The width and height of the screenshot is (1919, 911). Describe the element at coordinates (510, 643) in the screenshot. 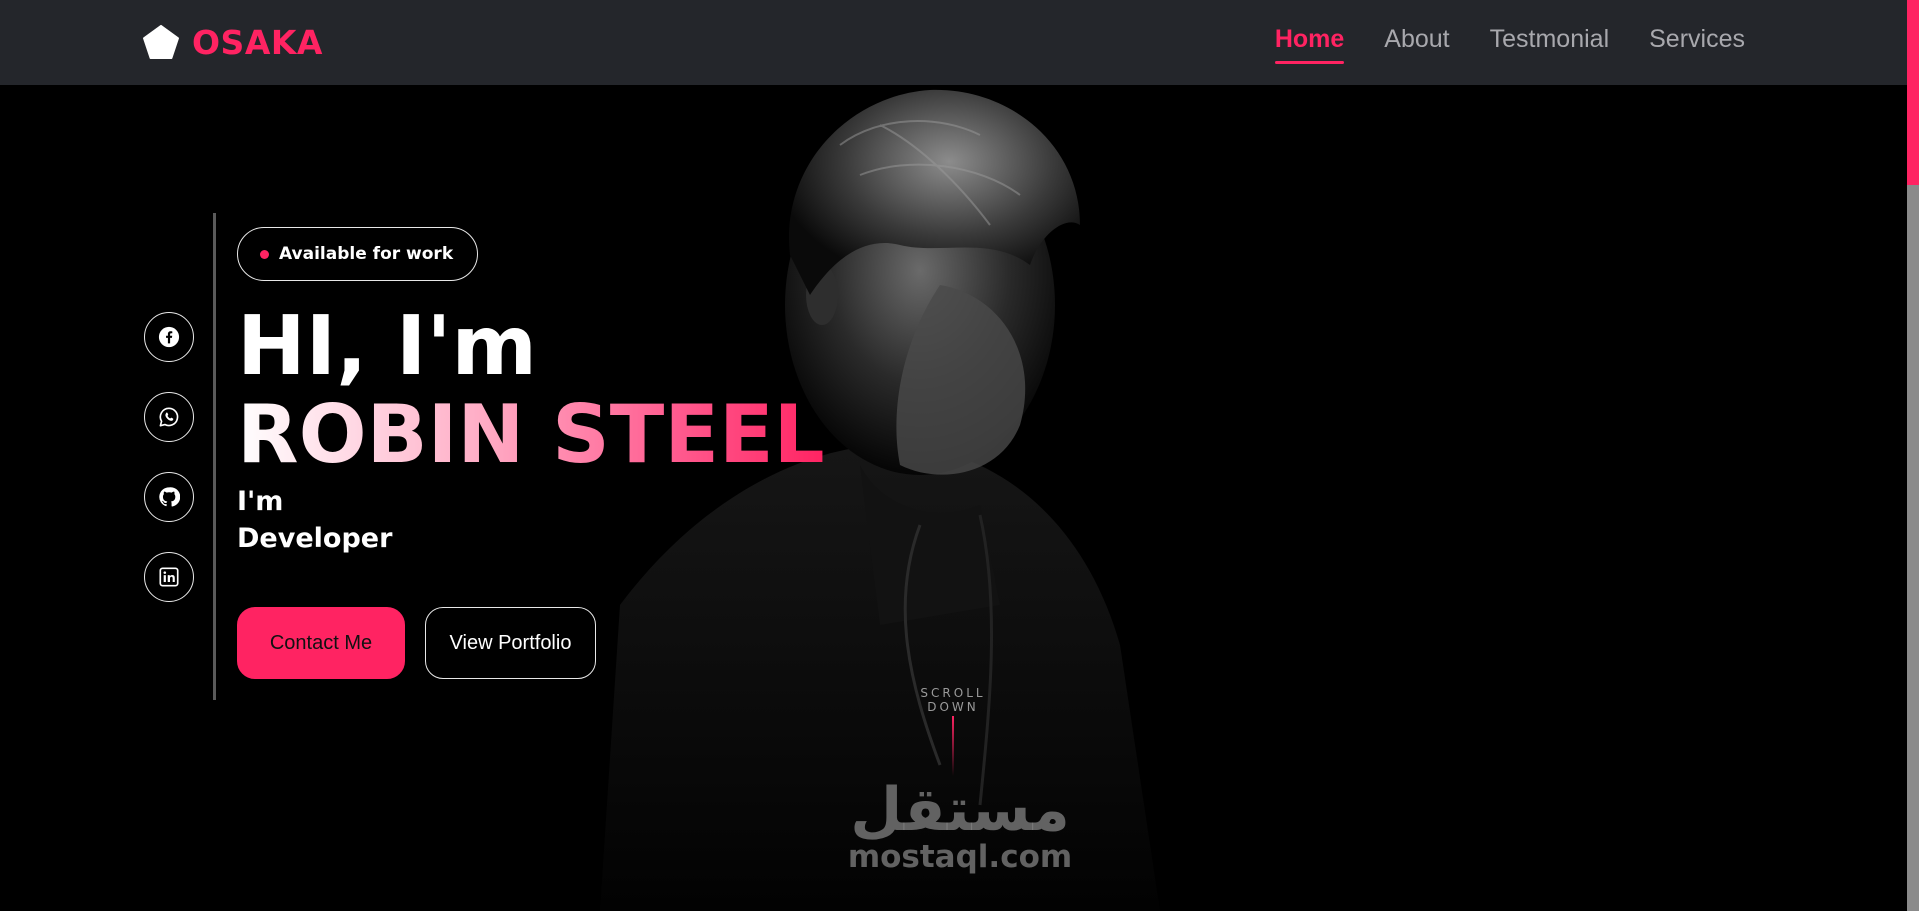

I see `view-portfolio-button: View Portfolio` at that location.